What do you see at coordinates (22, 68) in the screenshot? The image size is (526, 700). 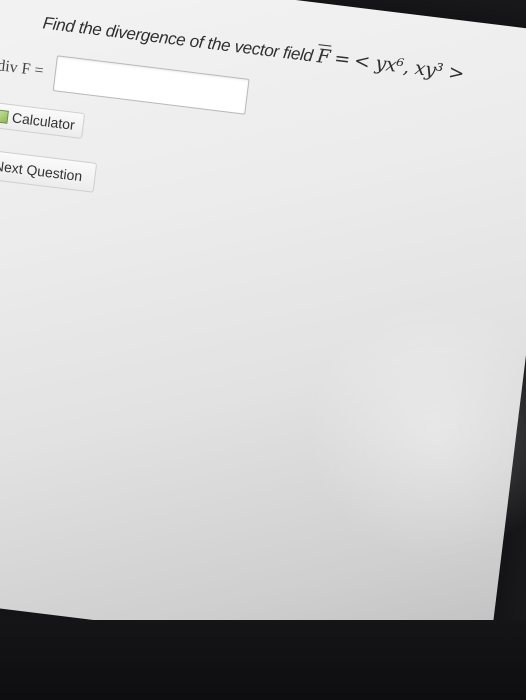 I see `answer-label: div F =` at bounding box center [22, 68].